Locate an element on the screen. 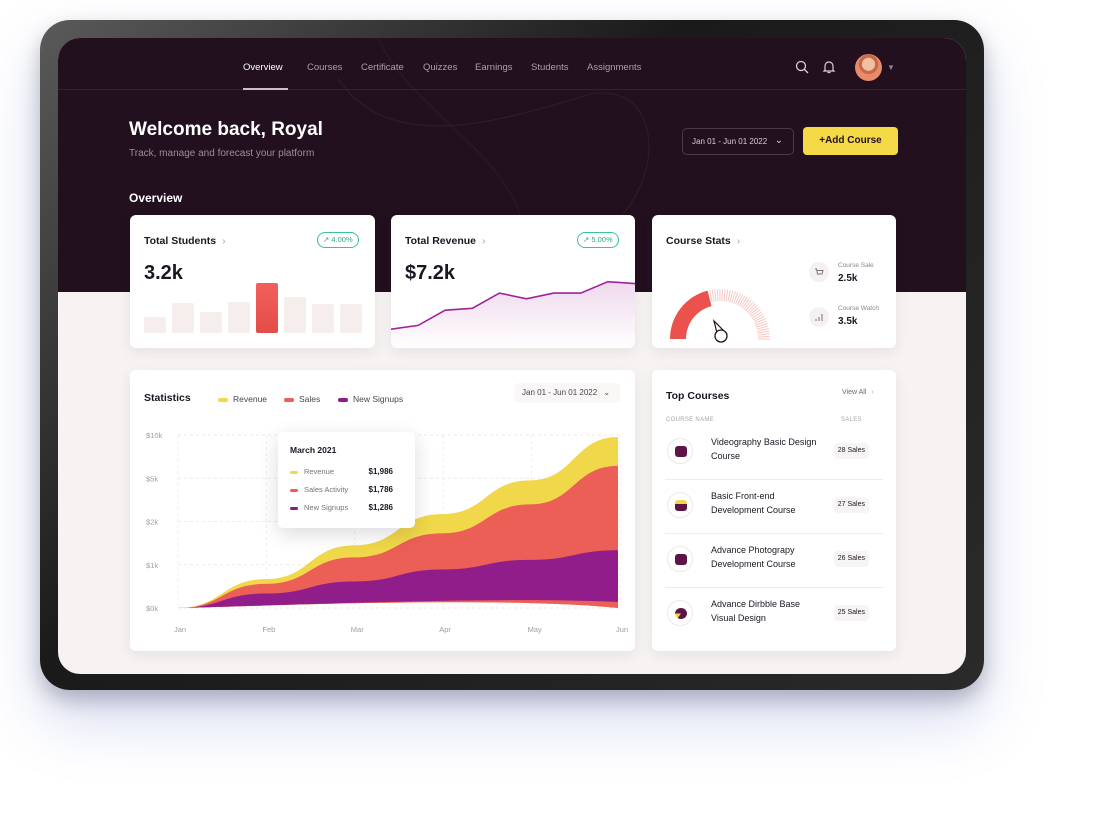  chevron-down-icon: ⌄ is located at coordinates (778, 140).